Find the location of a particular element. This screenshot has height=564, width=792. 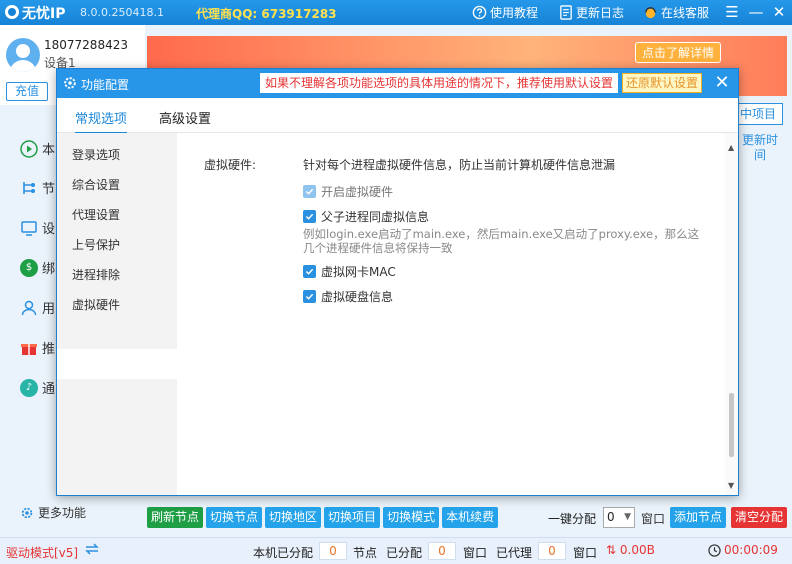

tab-general: 常规选项 is located at coordinates (101, 121).